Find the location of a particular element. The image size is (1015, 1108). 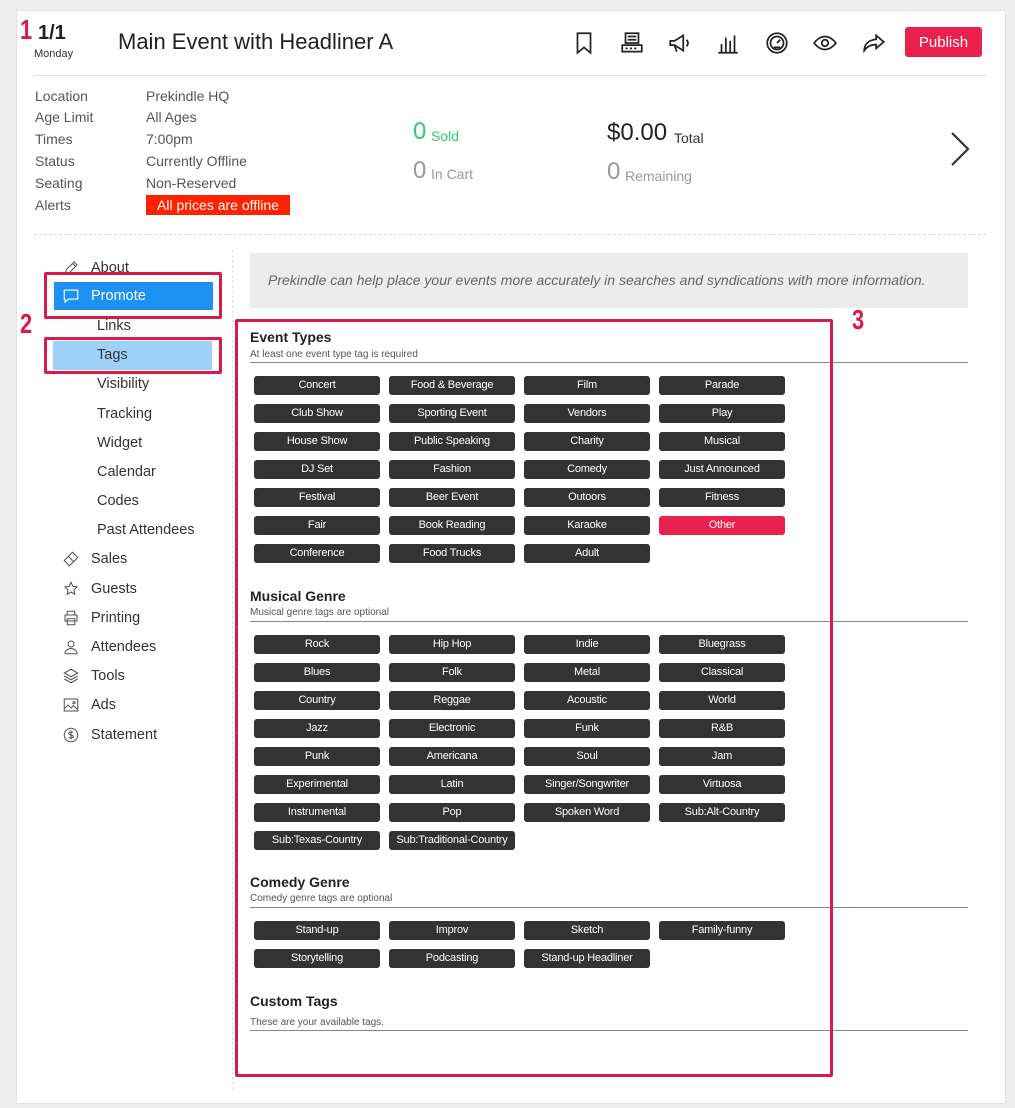

remaining-label: Remaining is located at coordinates (658, 176).